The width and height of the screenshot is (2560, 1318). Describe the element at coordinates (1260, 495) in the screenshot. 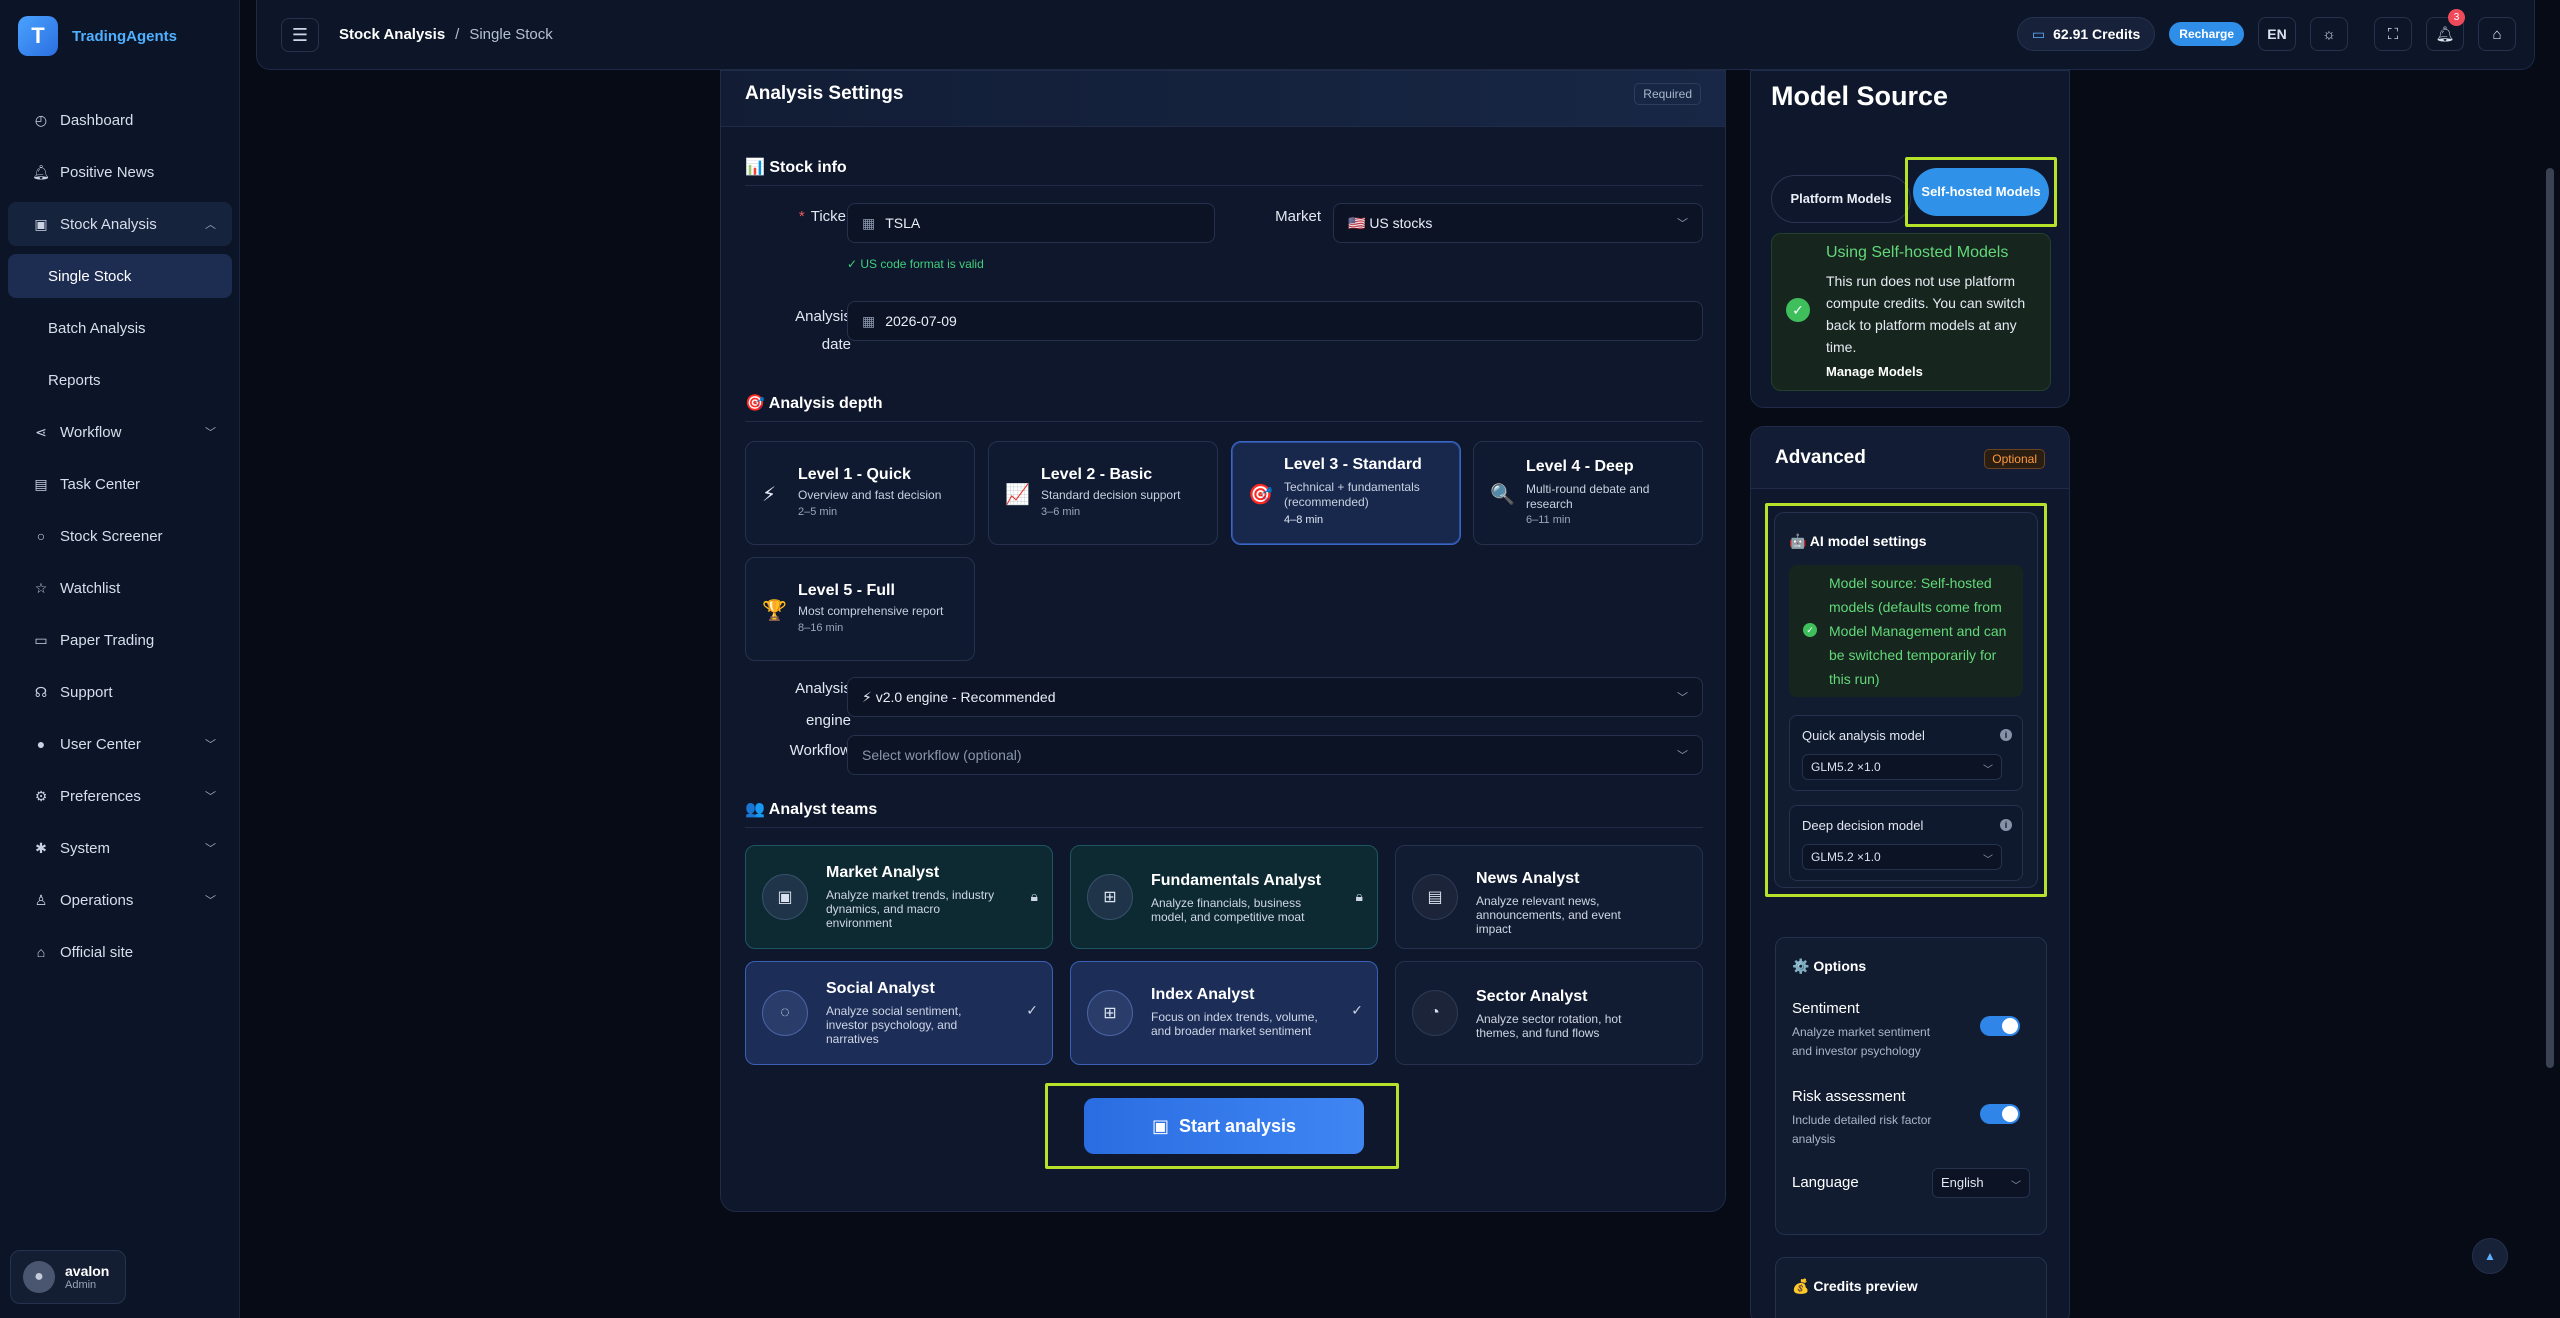

I see `target-icon: 🎯` at that location.